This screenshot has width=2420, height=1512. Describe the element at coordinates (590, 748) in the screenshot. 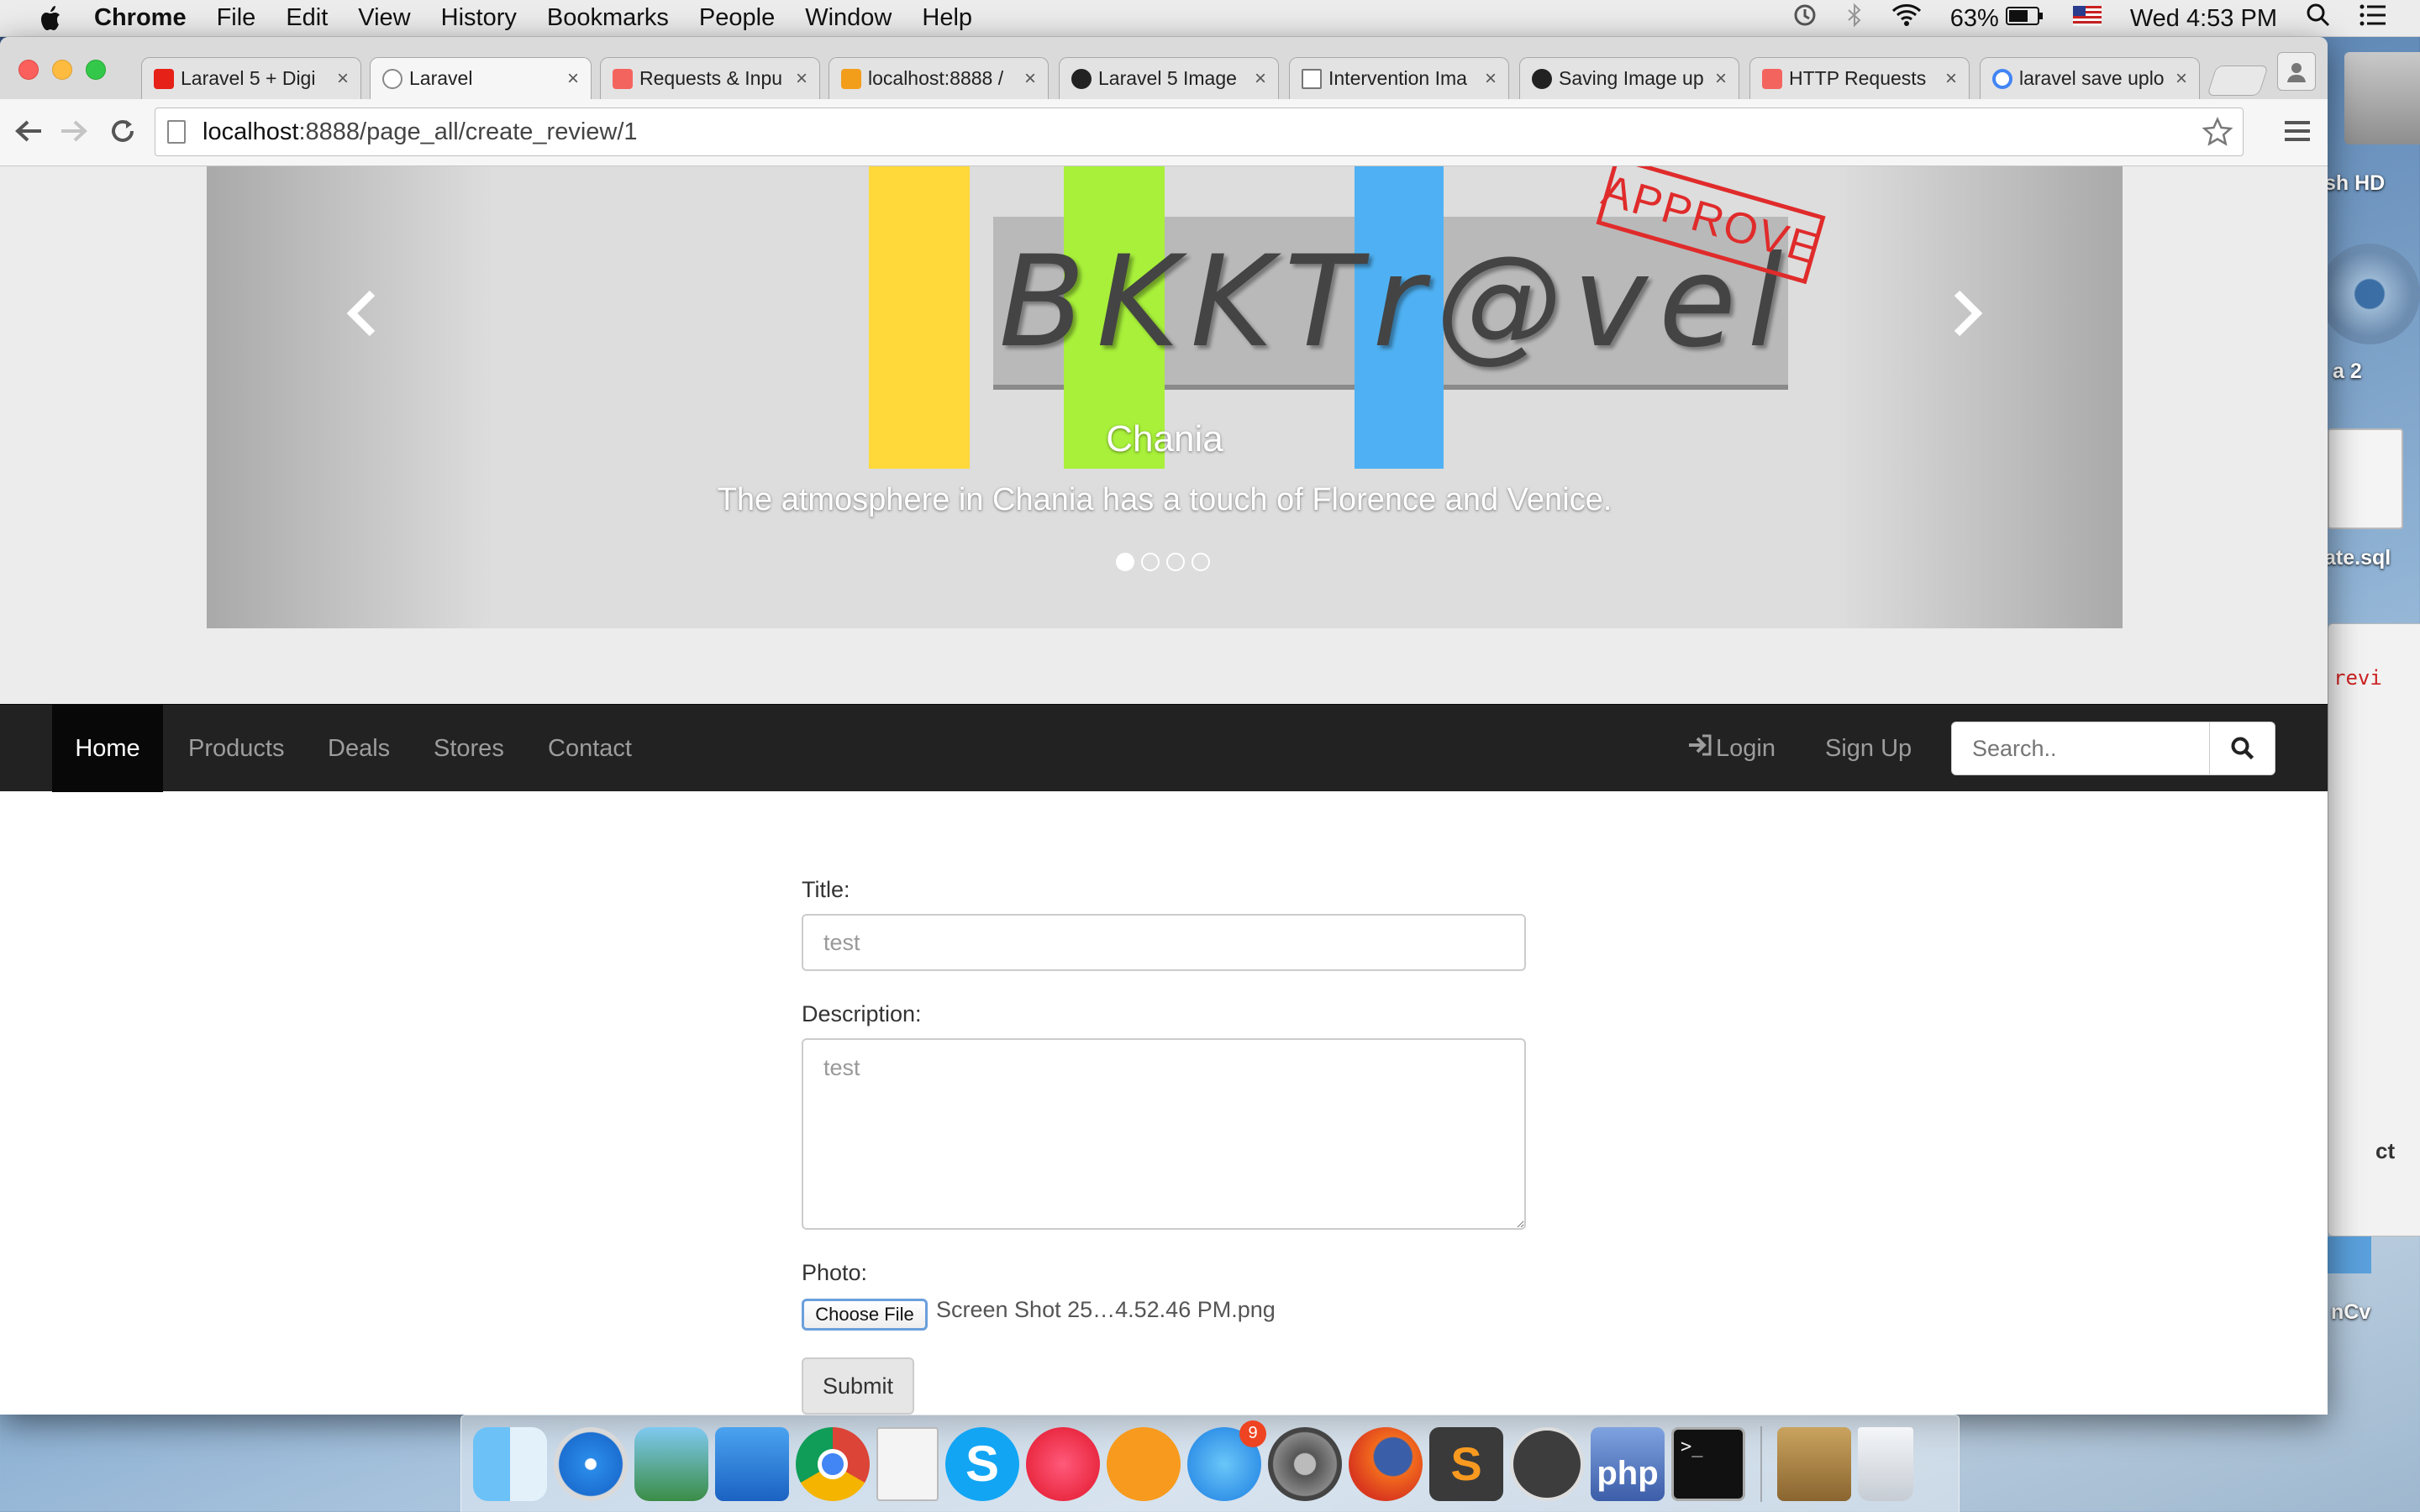

I see `nav-contact: Contact` at that location.